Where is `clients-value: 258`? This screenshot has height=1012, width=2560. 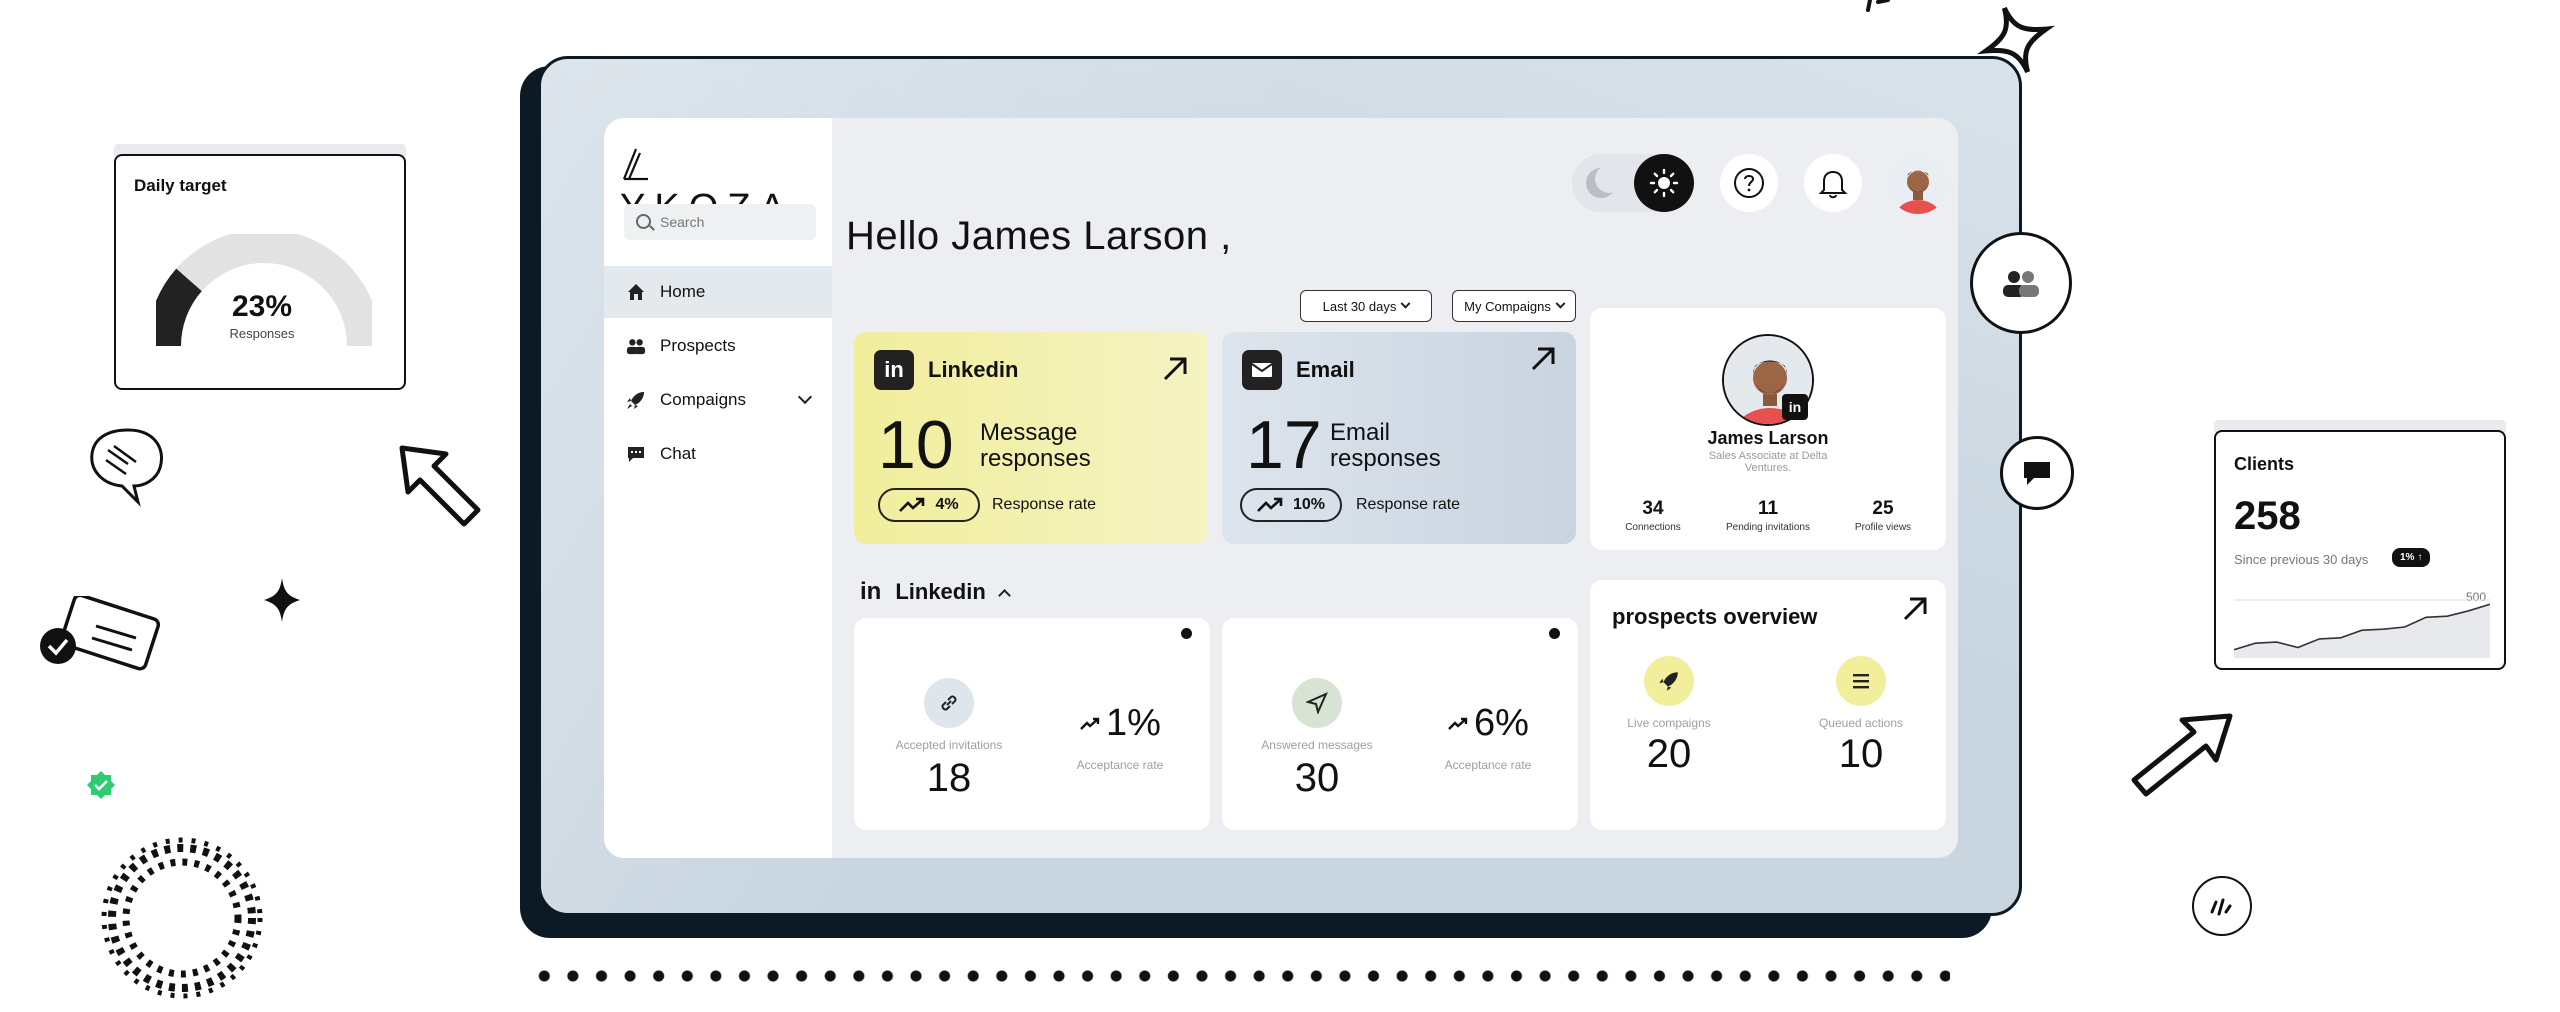 clients-value: 258 is located at coordinates (2267, 516).